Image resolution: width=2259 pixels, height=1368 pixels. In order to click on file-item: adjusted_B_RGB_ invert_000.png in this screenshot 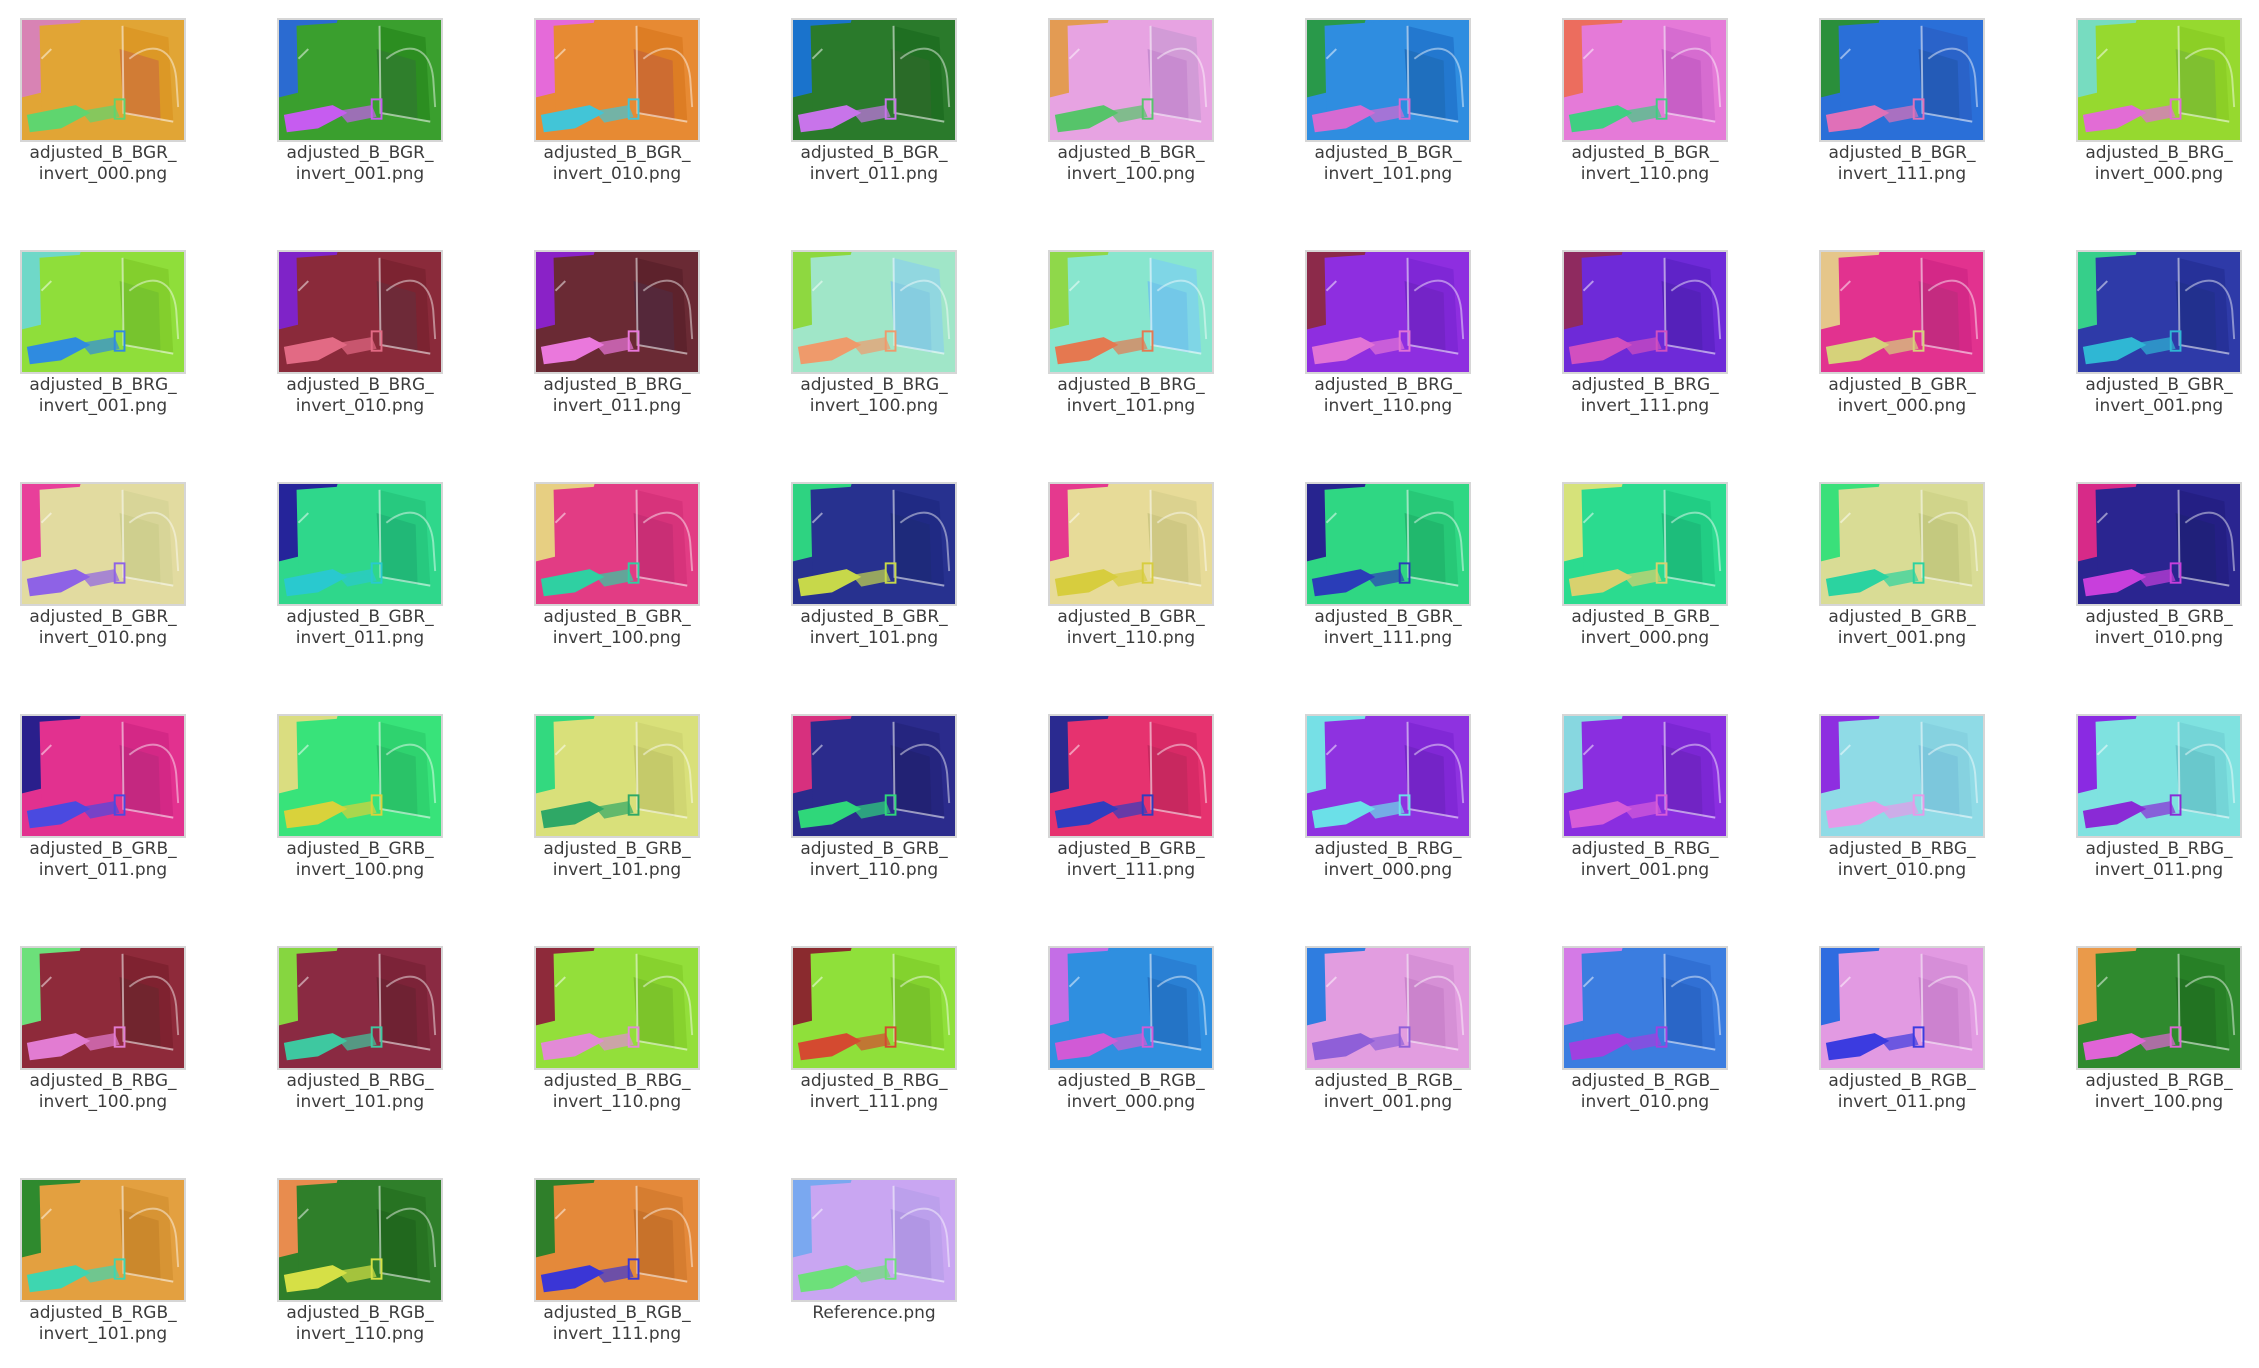, I will do `click(1112, 1041)`.